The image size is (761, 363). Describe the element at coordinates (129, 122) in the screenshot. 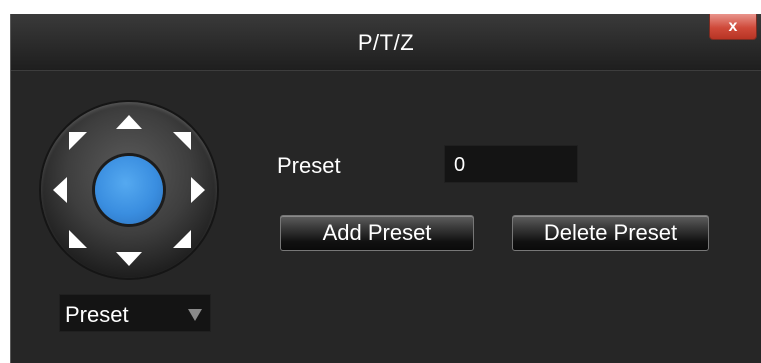

I see `up-arrow-icon` at that location.